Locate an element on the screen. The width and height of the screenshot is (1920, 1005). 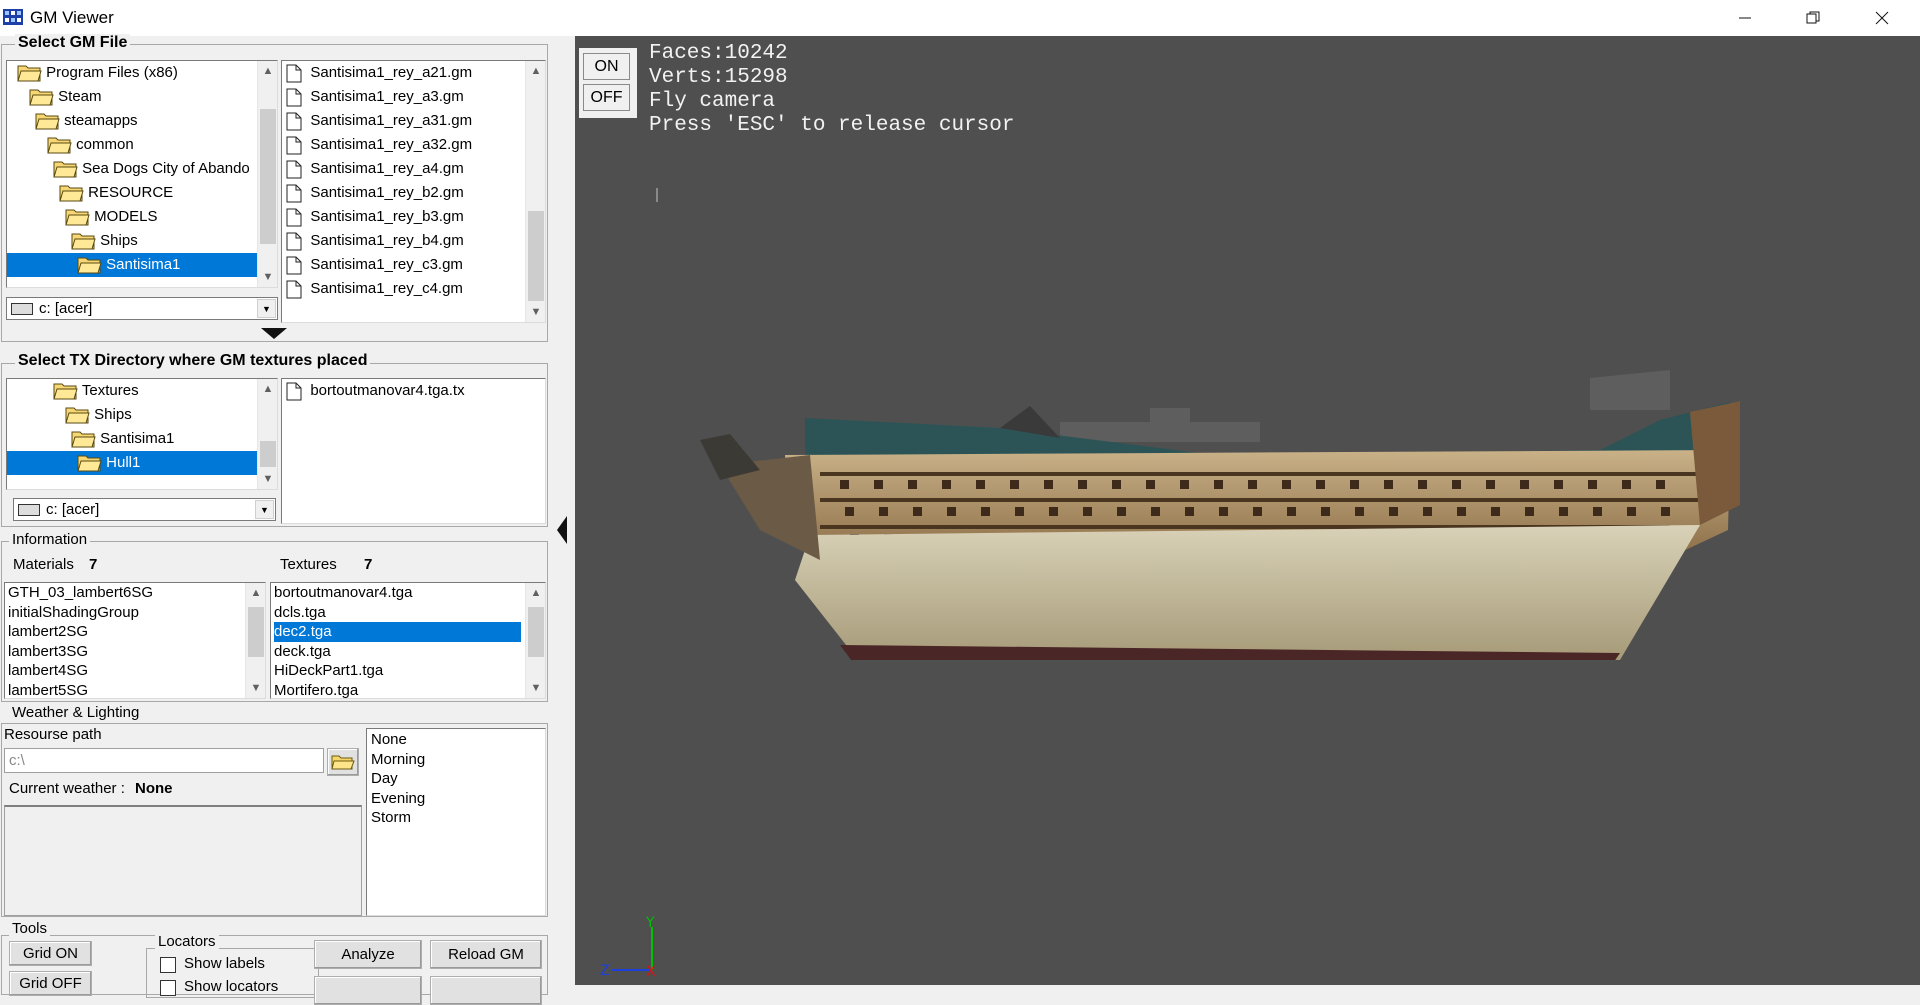
material-item: lambert5SG is located at coordinates (125, 689).